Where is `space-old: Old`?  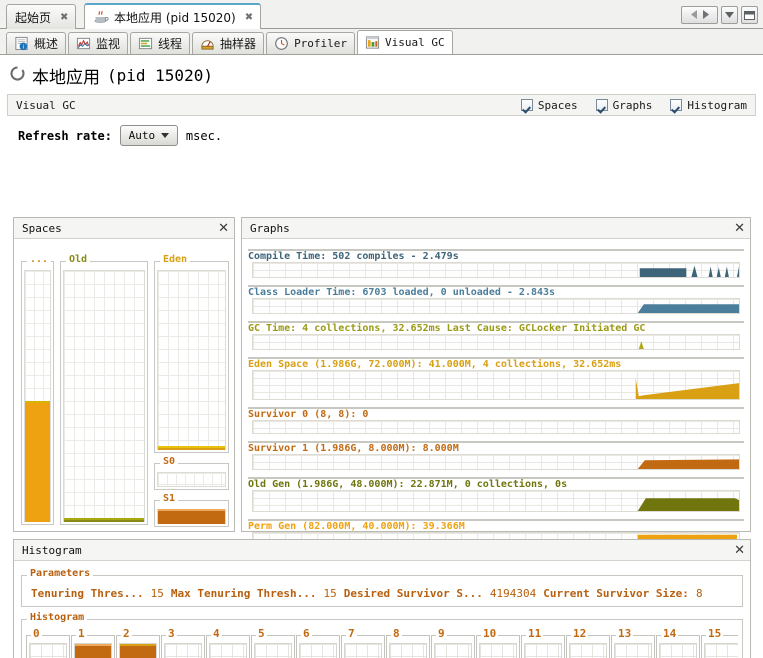 space-old: Old is located at coordinates (104, 389).